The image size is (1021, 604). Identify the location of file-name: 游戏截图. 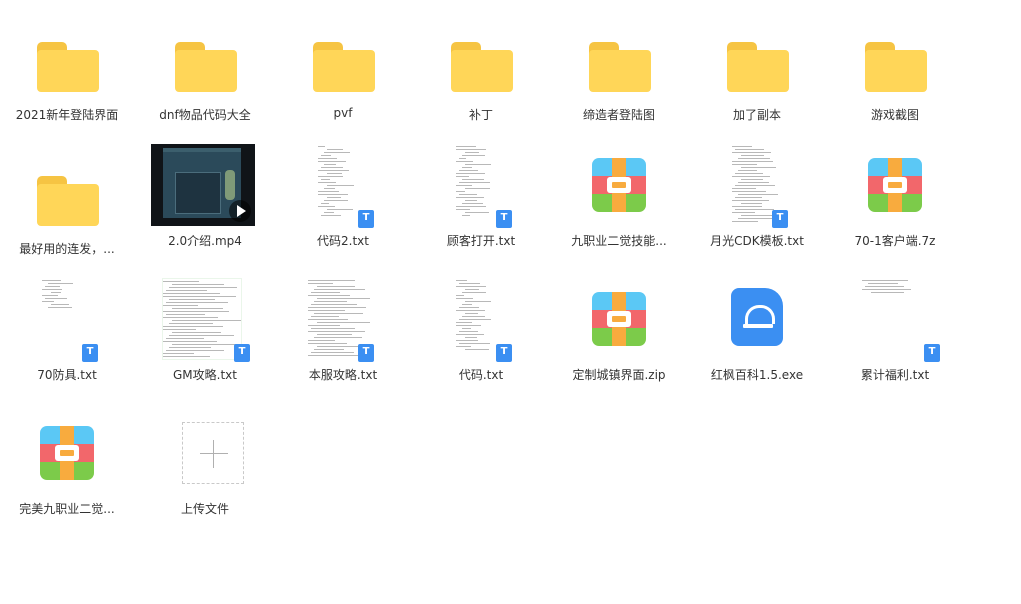
(894, 115).